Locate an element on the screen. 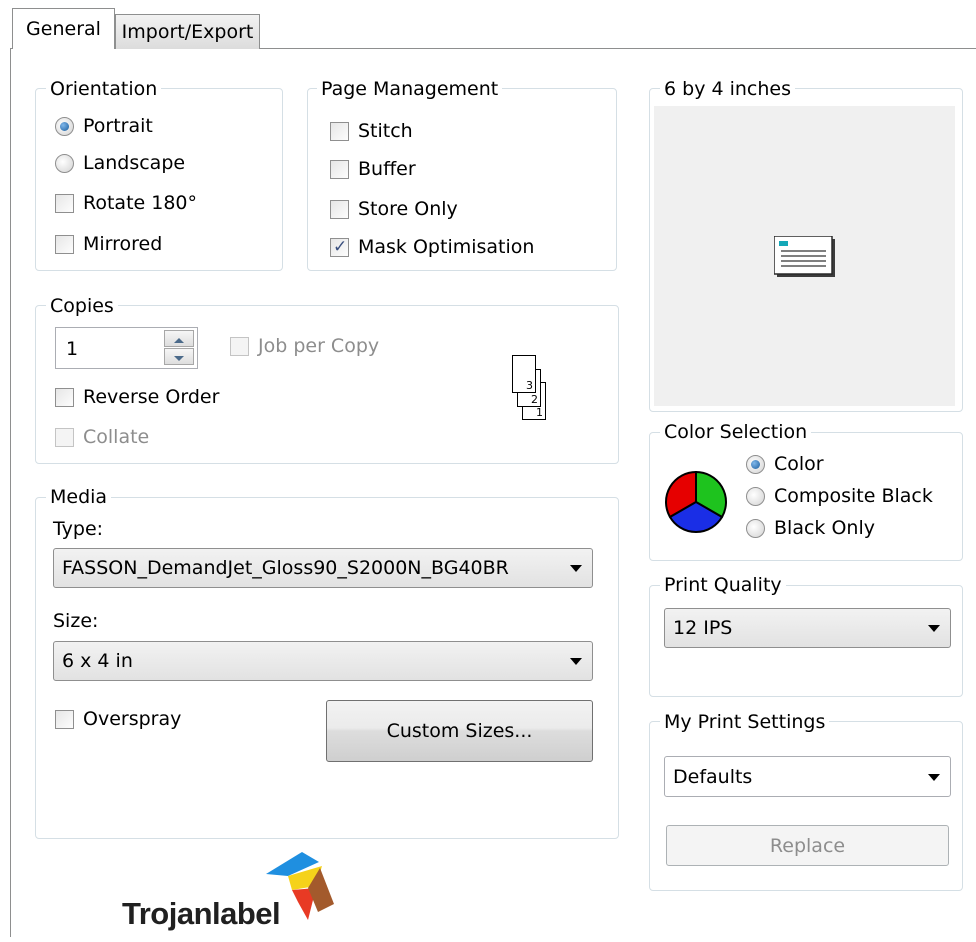 The width and height of the screenshot is (976, 942). my-print-settings-dropdown: Defaults is located at coordinates (807, 776).